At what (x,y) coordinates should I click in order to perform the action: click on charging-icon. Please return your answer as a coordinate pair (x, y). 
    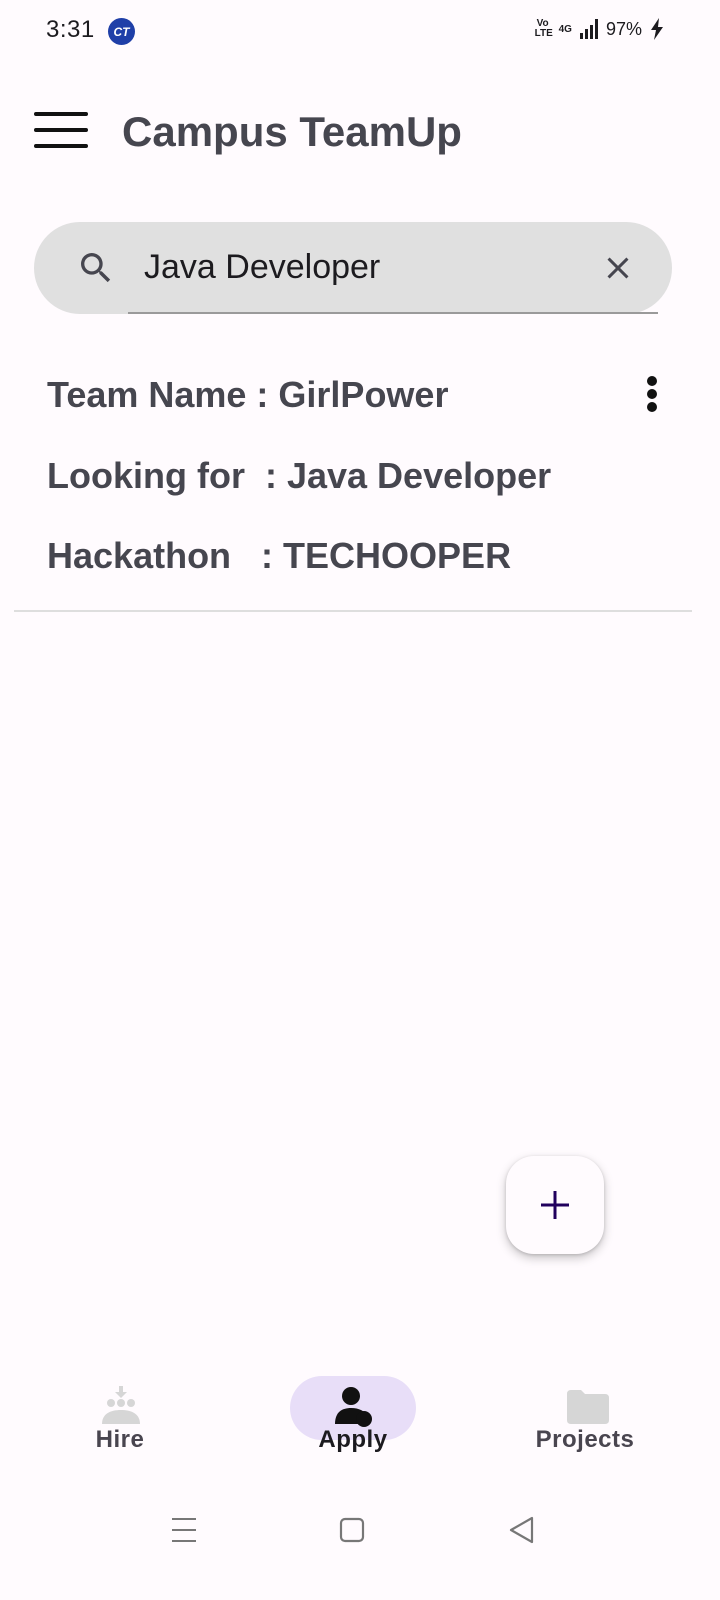
    Looking at the image, I should click on (657, 29).